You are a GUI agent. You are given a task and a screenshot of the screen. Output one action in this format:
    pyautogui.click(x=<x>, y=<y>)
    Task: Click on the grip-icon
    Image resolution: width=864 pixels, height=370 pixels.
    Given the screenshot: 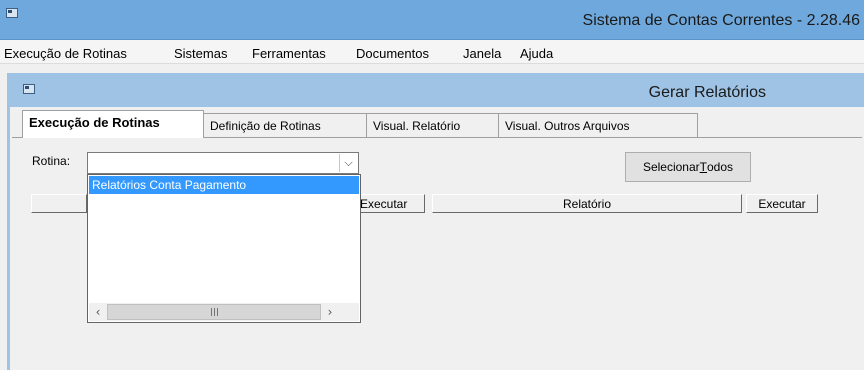 What is the action you would take?
    pyautogui.click(x=214, y=312)
    